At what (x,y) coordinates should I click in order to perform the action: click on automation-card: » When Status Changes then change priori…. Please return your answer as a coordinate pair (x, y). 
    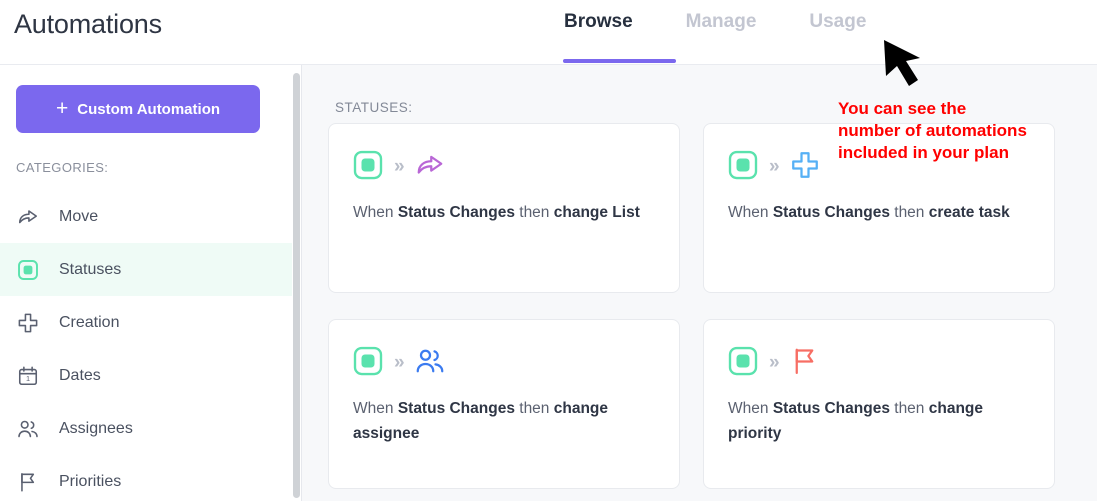
    Looking at the image, I should click on (879, 404).